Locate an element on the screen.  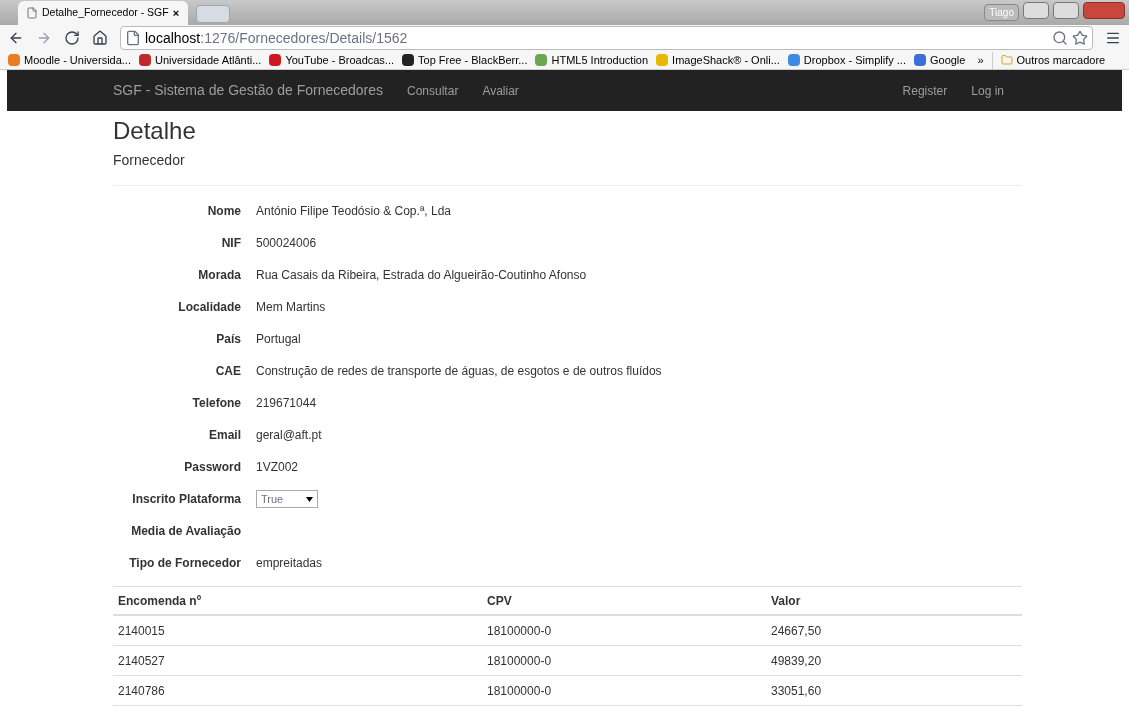
field-value: António Filipe Teodósio & Cop.ª, Lda is located at coordinates (353, 211).